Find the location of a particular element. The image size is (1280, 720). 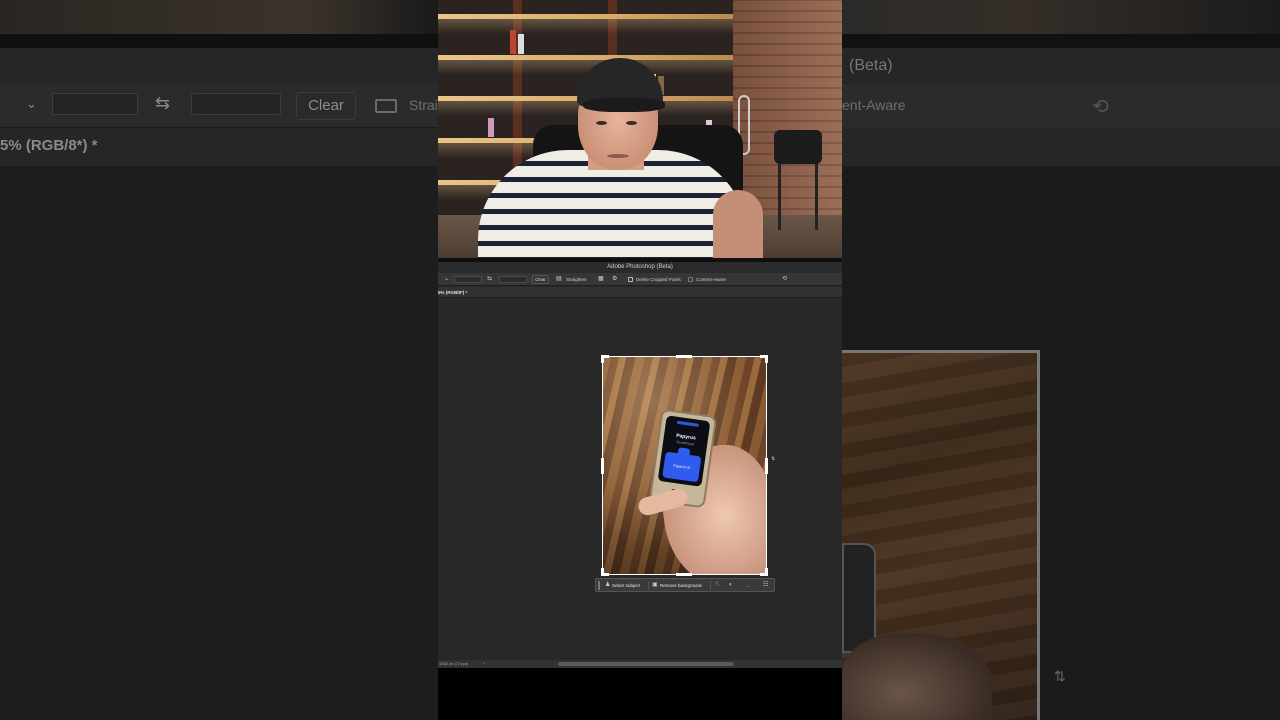

app-title-partial: (Beta) is located at coordinates (871, 65).